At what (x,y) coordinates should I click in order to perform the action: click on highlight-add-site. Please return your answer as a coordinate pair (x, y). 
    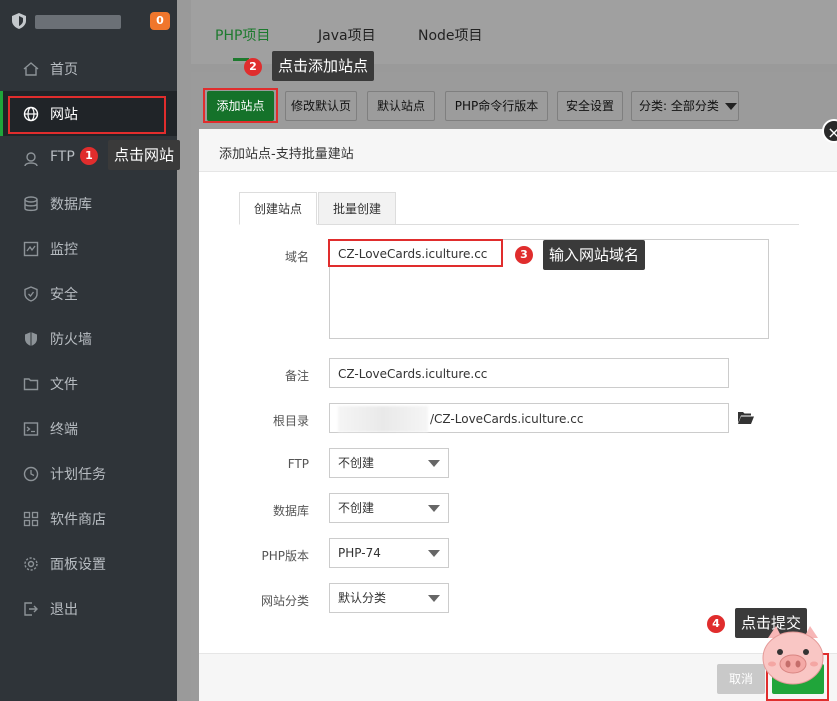
    Looking at the image, I should click on (240, 105).